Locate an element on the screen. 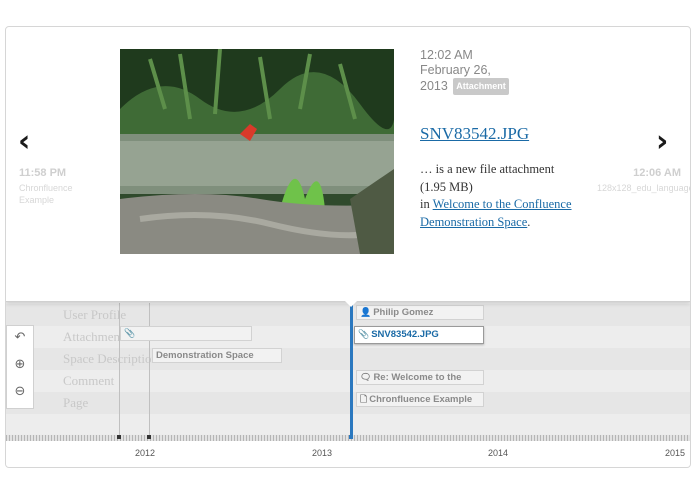 The height and width of the screenshot is (494, 695). event-label: SNV83542.JPG is located at coordinates (405, 334).